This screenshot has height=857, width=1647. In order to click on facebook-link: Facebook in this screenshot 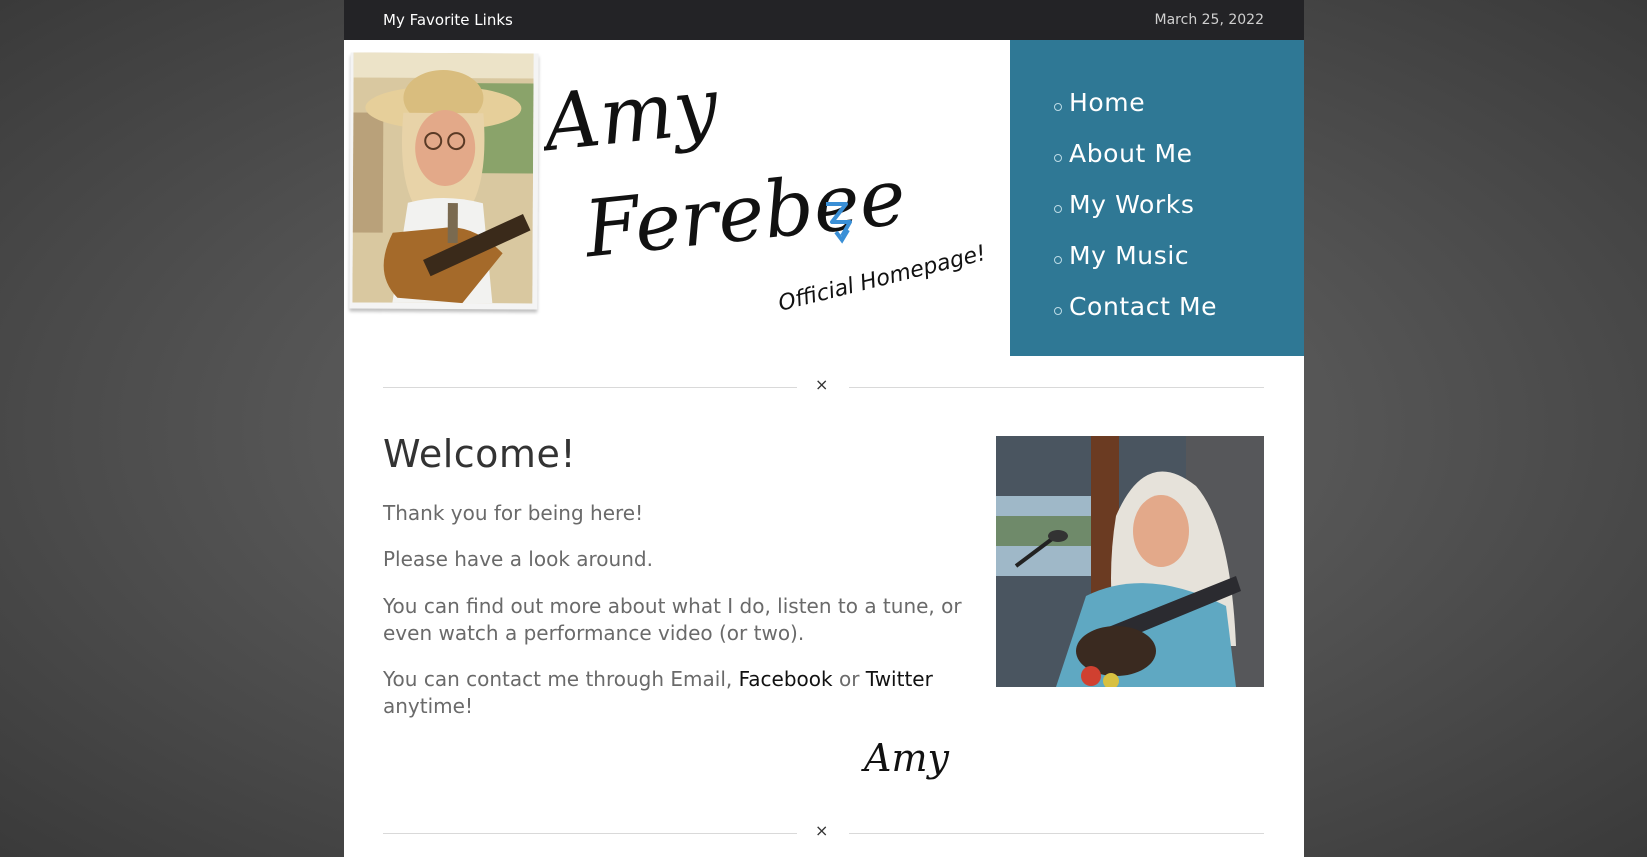, I will do `click(786, 679)`.